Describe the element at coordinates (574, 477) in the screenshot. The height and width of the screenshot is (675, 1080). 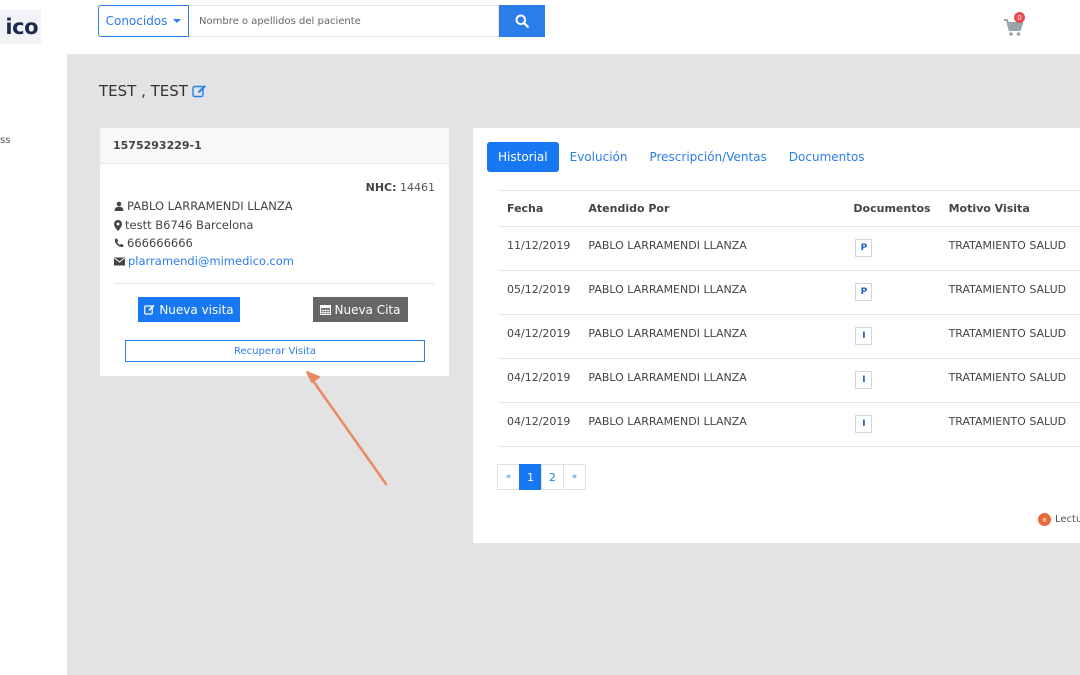
I see `pagination-next: »` at that location.